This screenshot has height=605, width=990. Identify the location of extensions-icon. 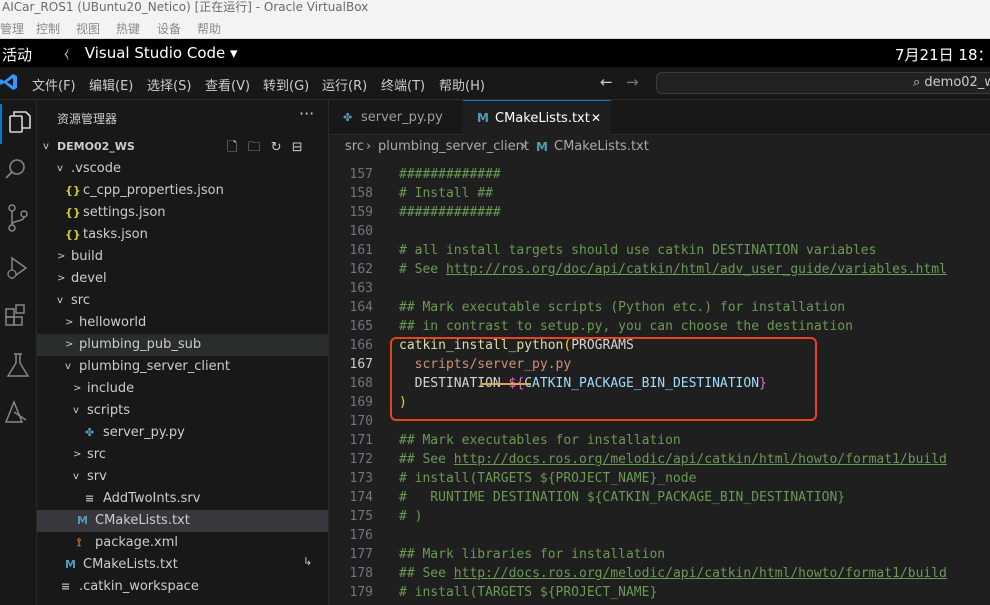
(18, 316).